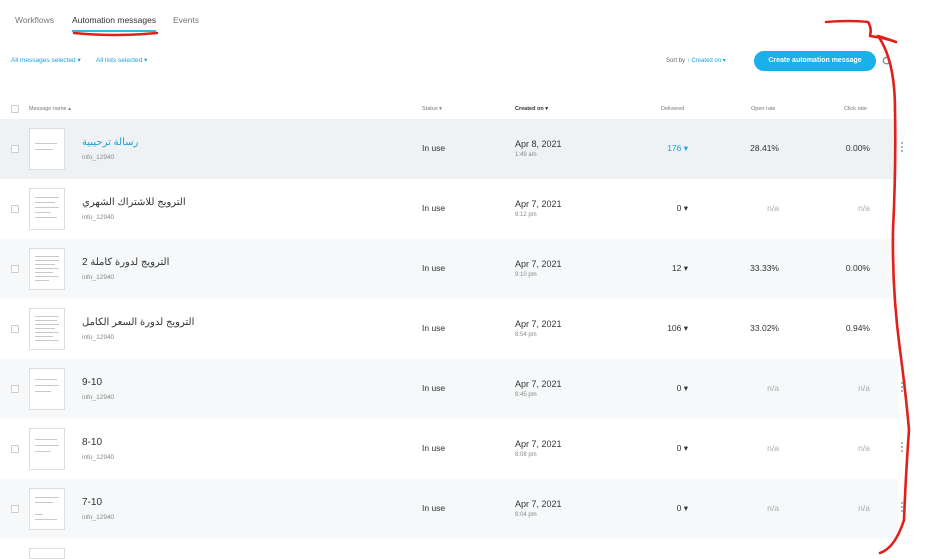 The width and height of the screenshot is (930, 559). What do you see at coordinates (706, 61) in the screenshot?
I see `sort-value: ↑ Created on ▾` at bounding box center [706, 61].